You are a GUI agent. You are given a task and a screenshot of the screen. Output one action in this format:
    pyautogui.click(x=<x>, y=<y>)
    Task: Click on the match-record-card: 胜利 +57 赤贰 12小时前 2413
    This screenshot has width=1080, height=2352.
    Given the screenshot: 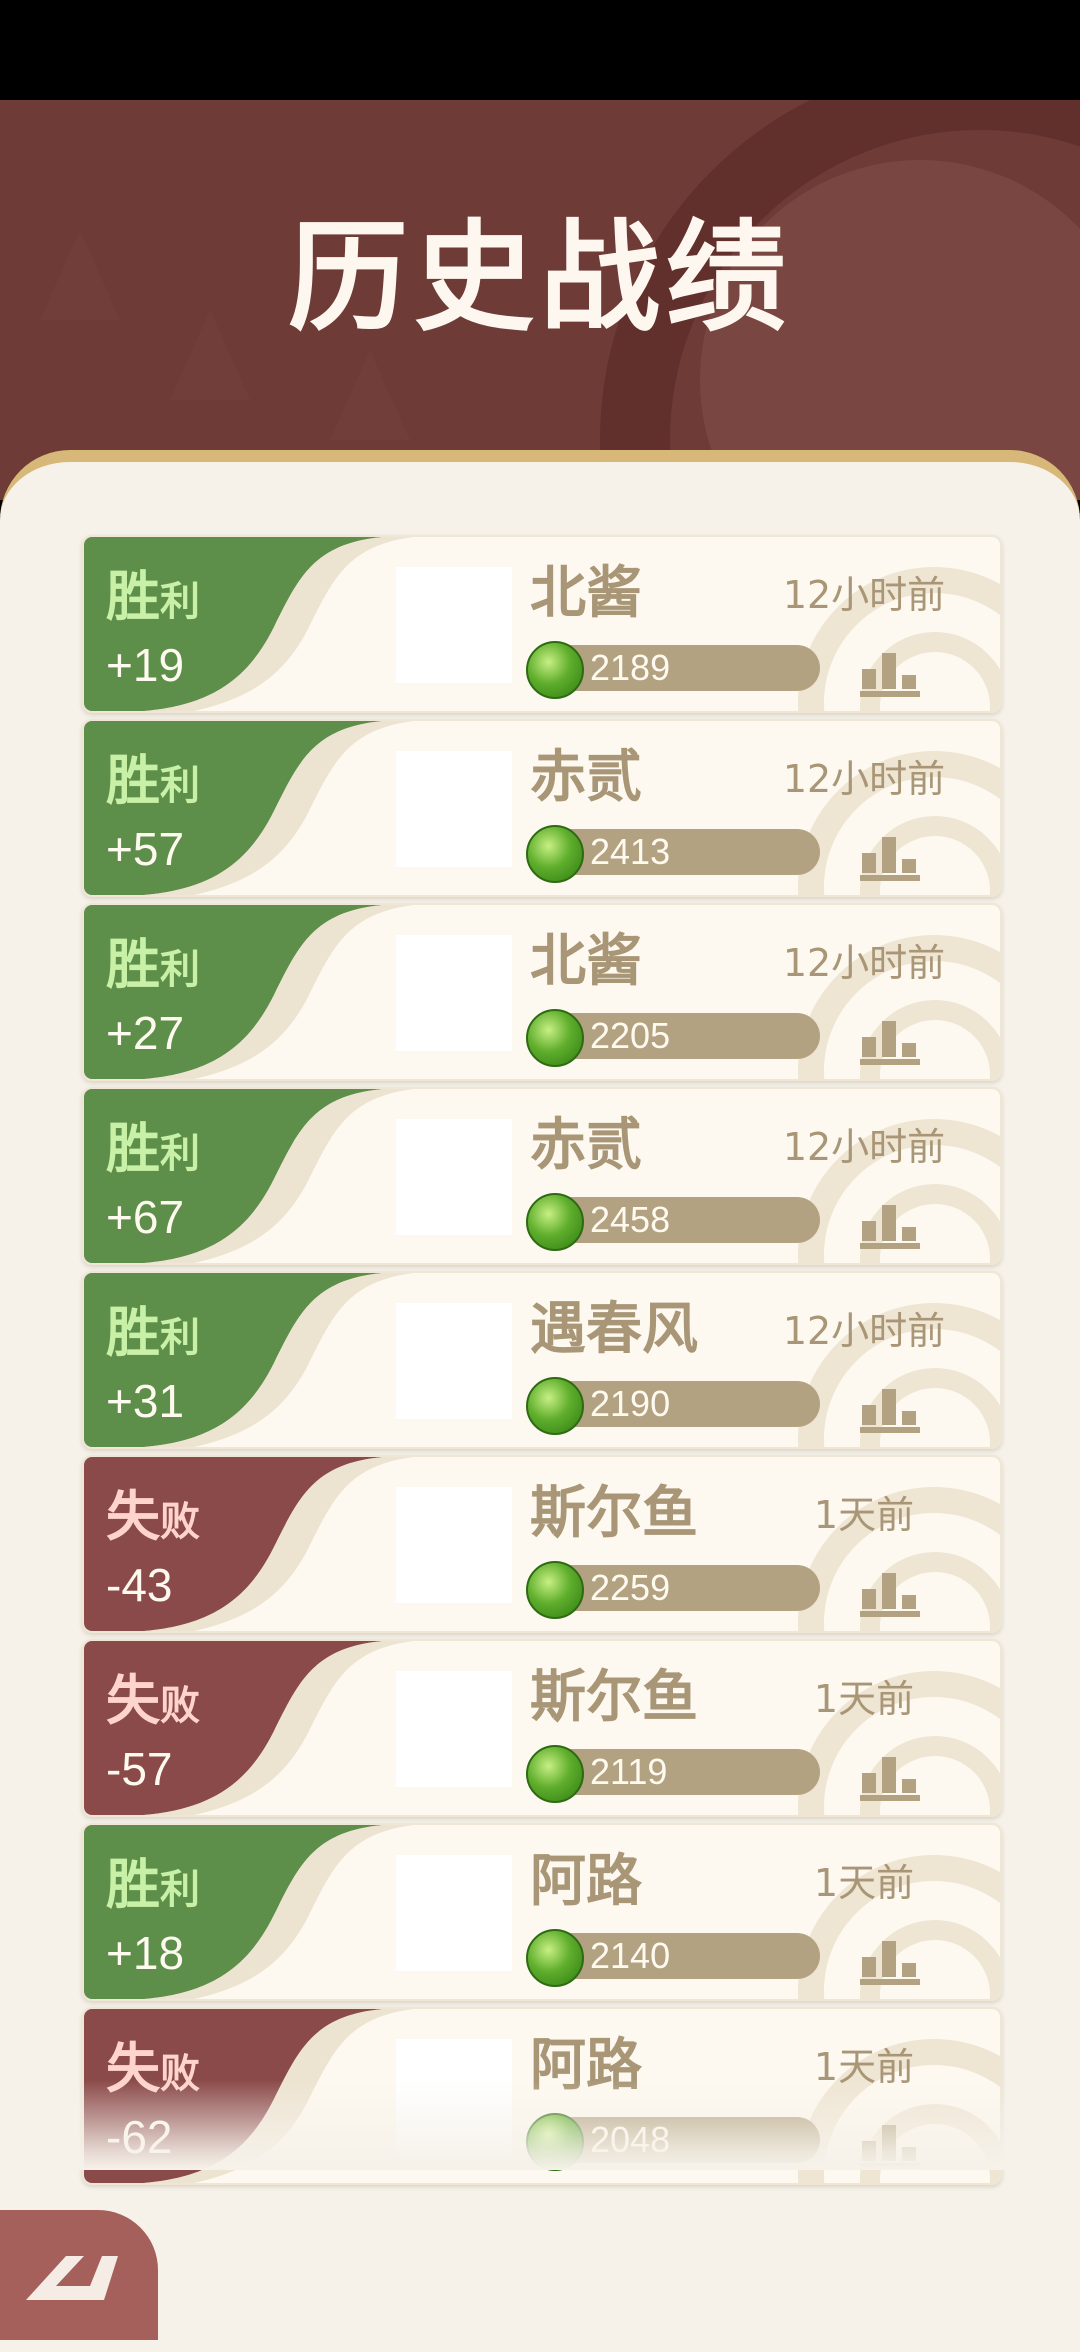 What is the action you would take?
    pyautogui.click(x=542, y=808)
    